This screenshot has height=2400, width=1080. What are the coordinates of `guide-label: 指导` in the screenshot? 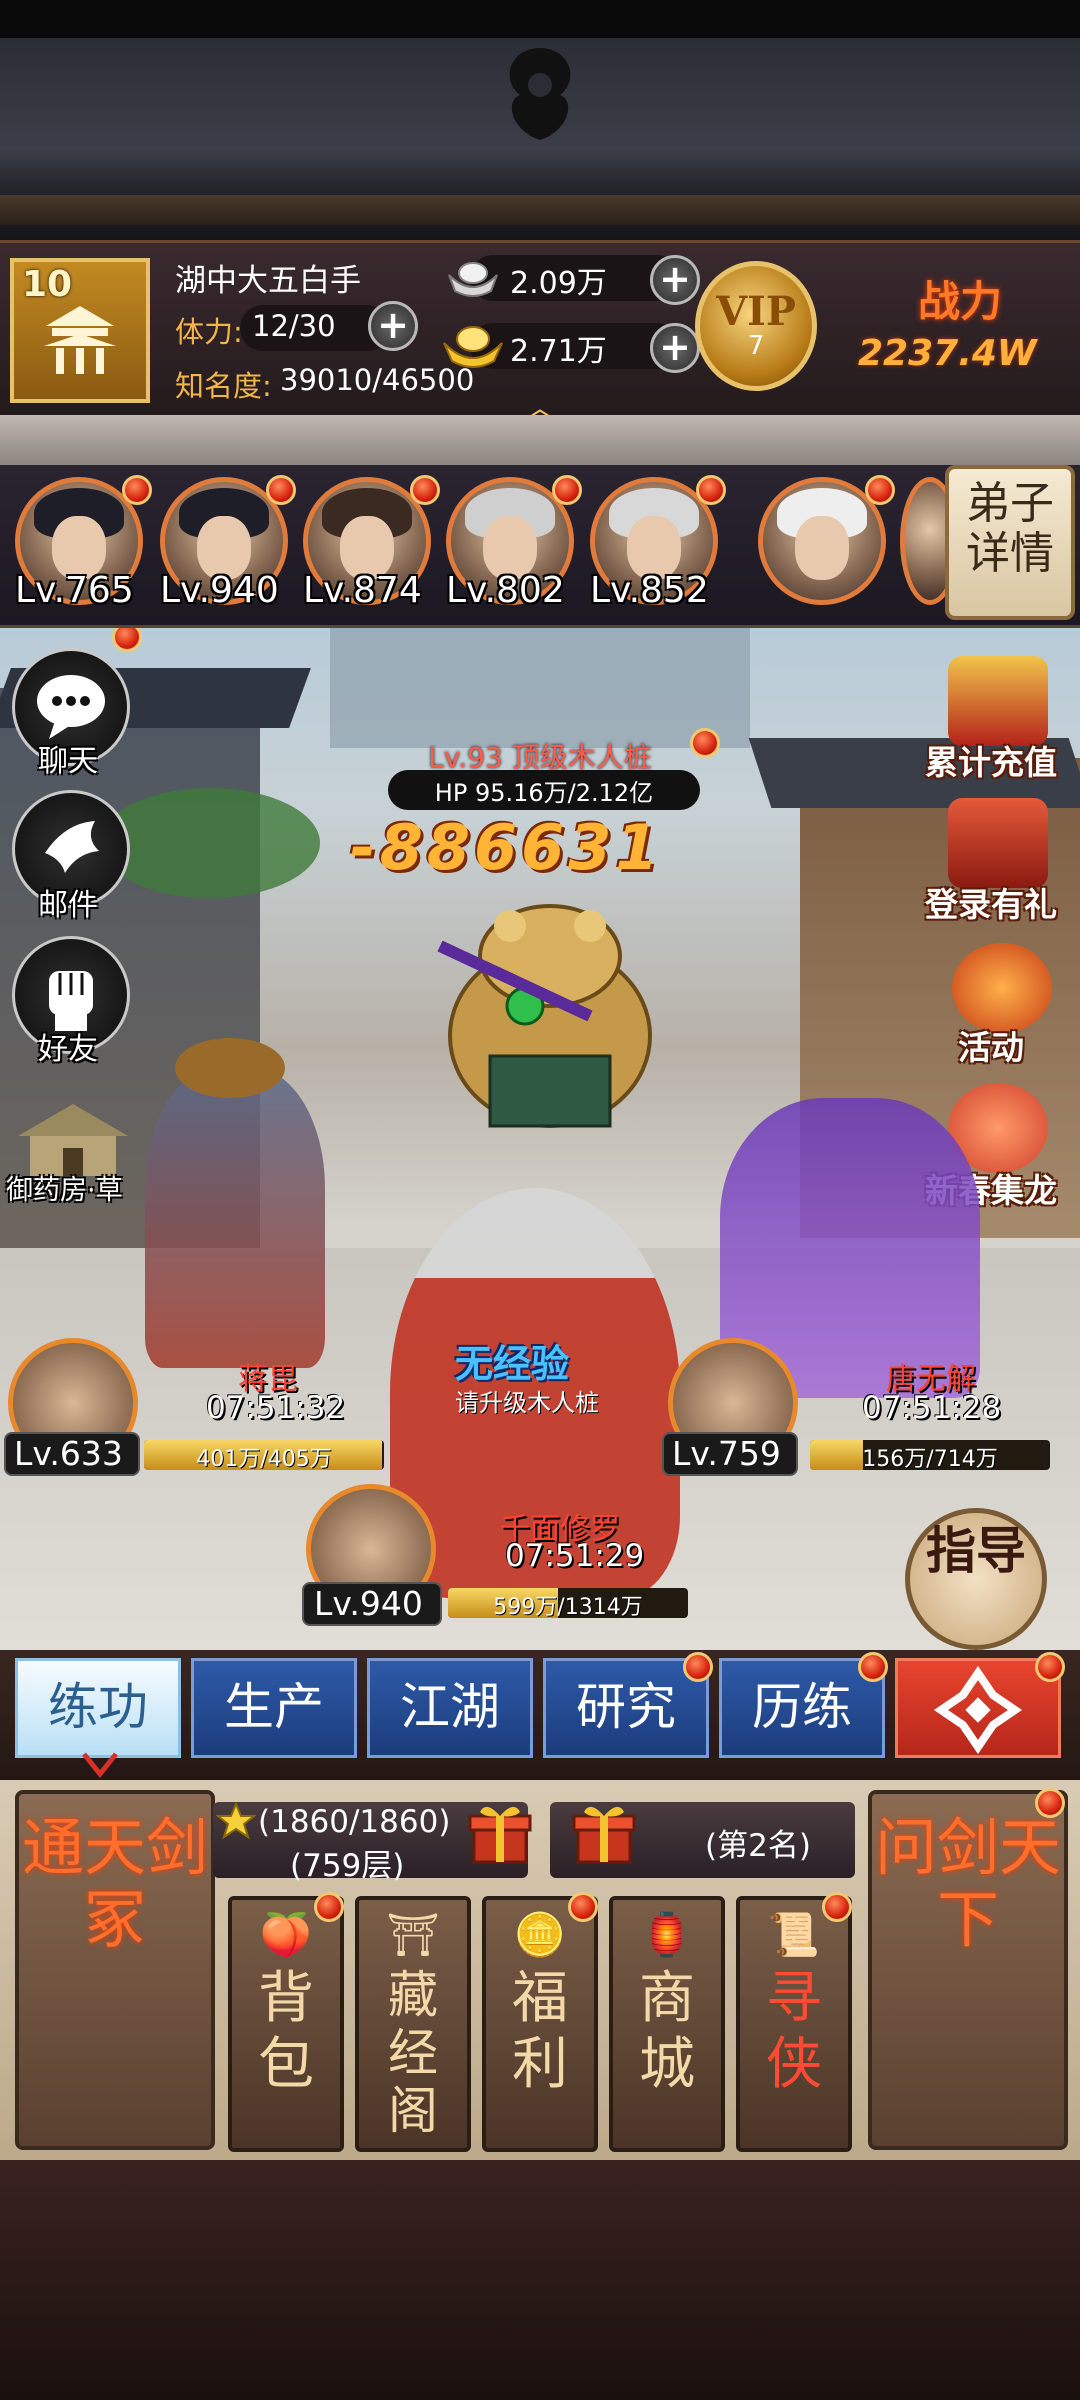 It's located at (976, 1550).